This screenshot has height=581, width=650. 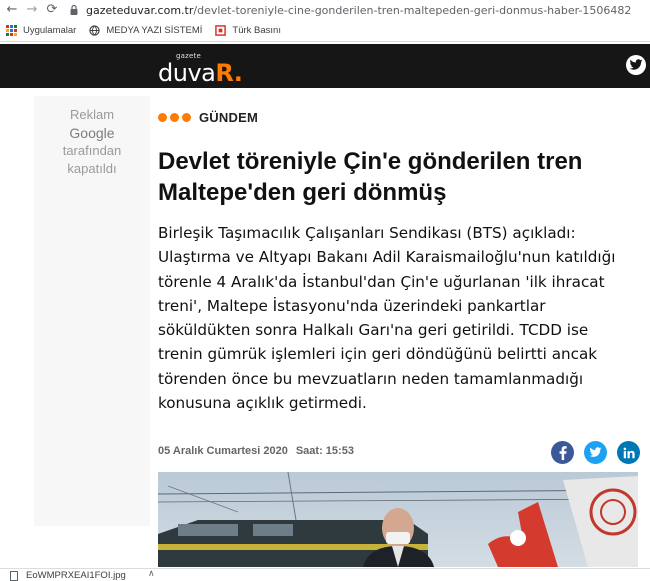 I want to click on bookmark-medya: MEDYA YAZI SİSTEMİ, so click(x=145, y=30).